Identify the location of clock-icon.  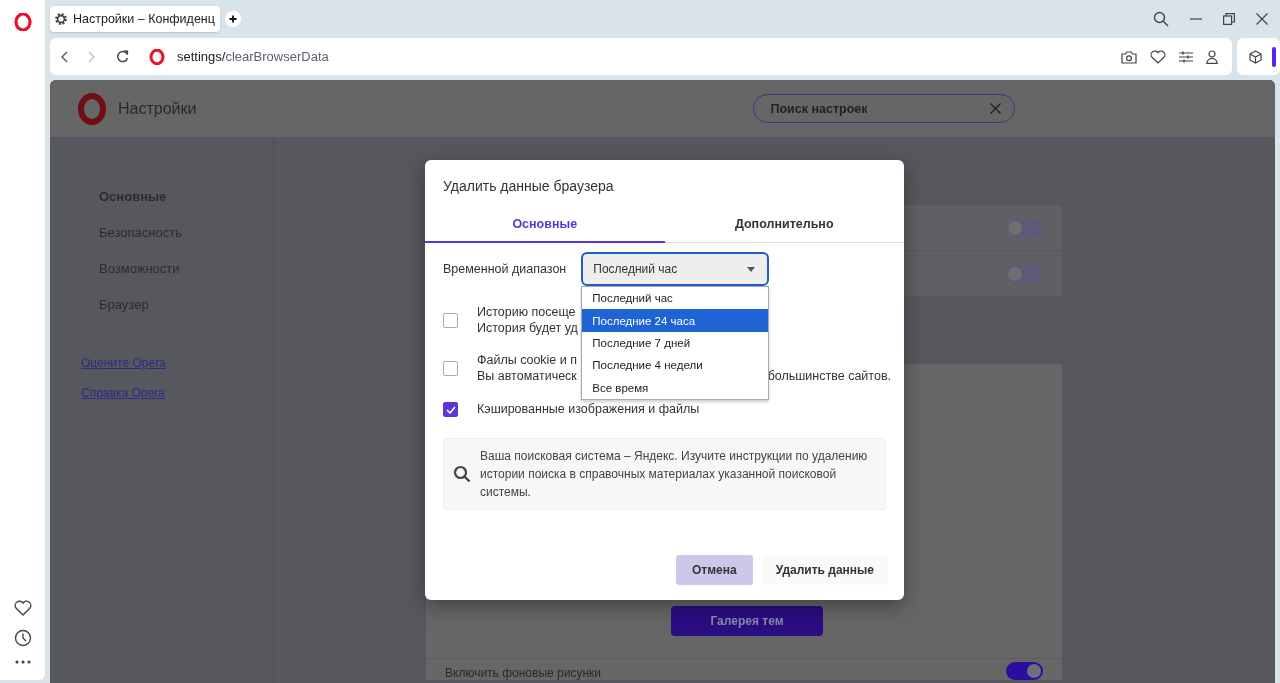
(22, 638).